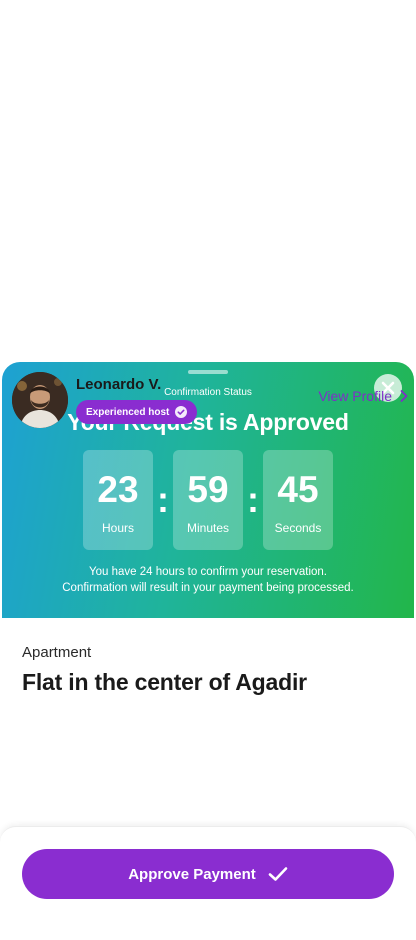 This screenshot has width=416, height=940. Describe the element at coordinates (355, 396) in the screenshot. I see `view-profile-label: View Profile` at that location.